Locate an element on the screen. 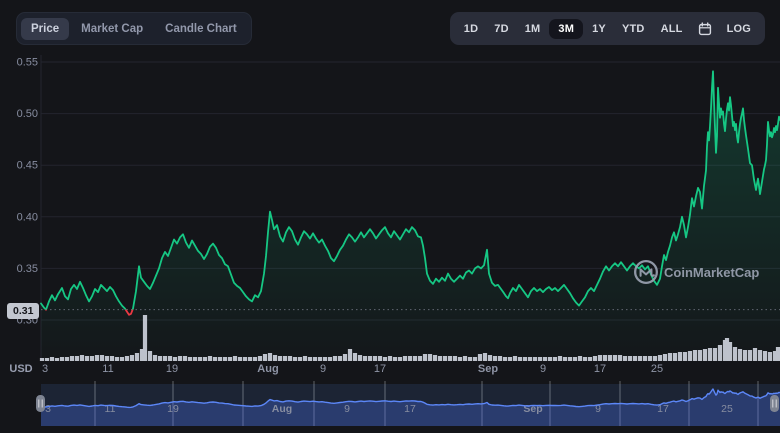 This screenshot has width=780, height=433. x-axis-label: Sep is located at coordinates (488, 369).